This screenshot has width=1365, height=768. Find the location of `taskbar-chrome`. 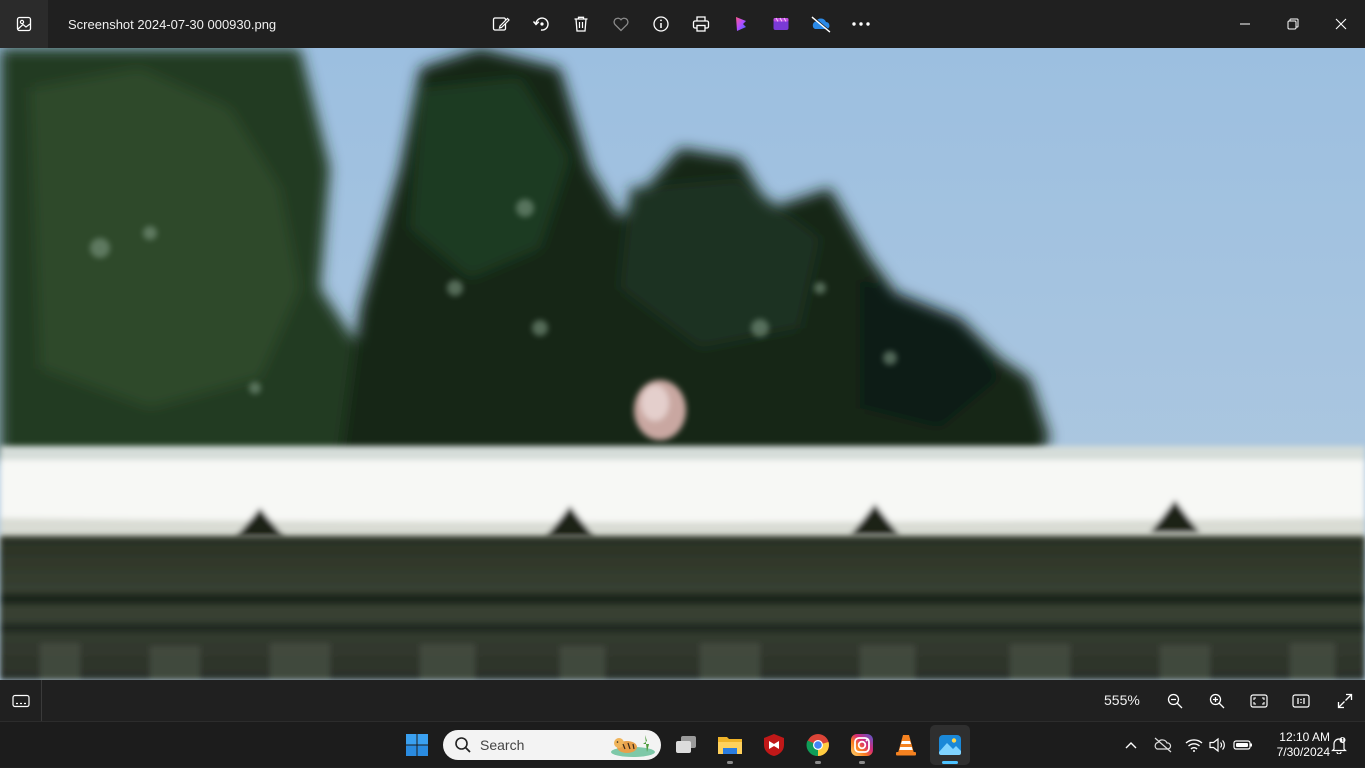

taskbar-chrome is located at coordinates (818, 745).